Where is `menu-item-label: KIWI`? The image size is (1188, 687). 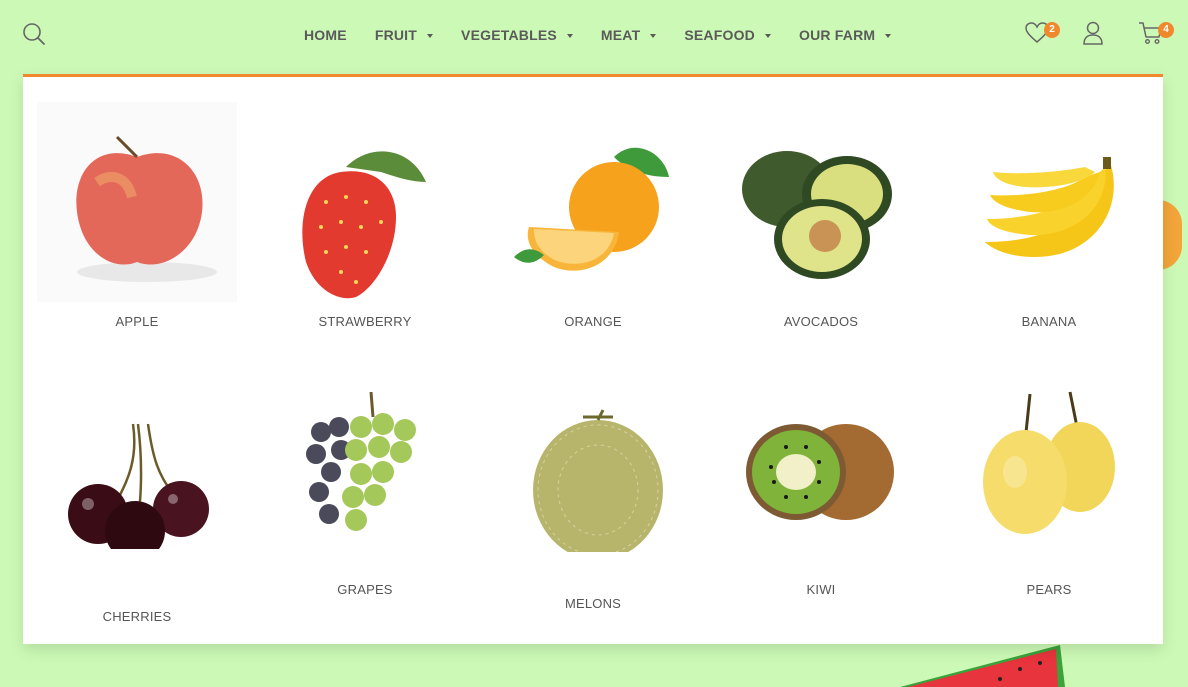 menu-item-label: KIWI is located at coordinates (821, 589).